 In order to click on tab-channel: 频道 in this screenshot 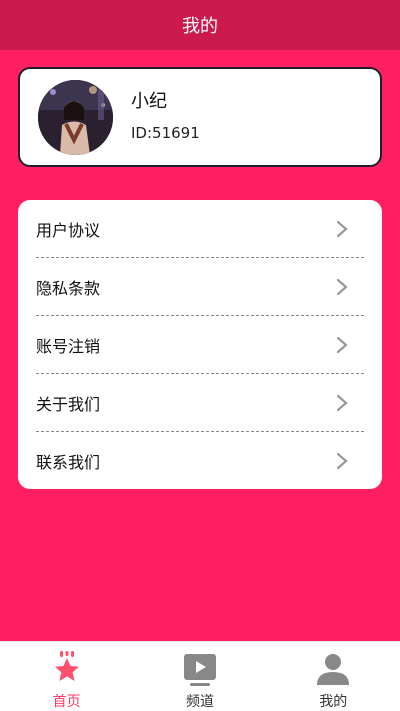, I will do `click(199, 676)`.